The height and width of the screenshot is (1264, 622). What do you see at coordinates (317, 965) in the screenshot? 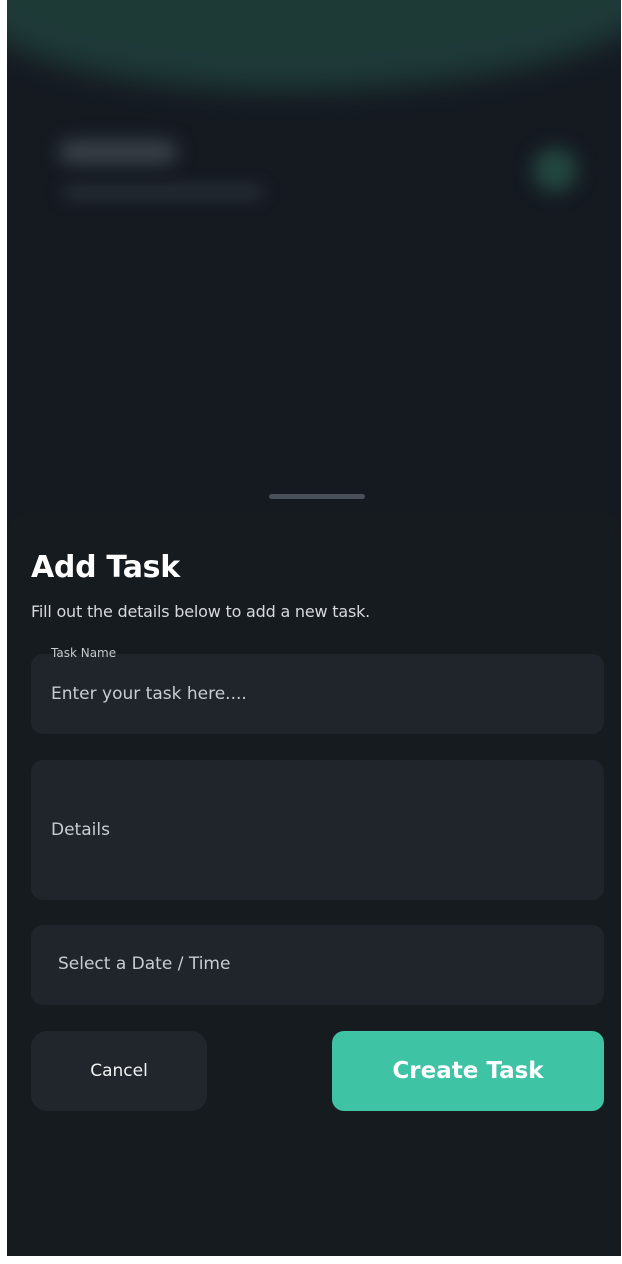
I see `date-time-picker: Select a Date / Time` at bounding box center [317, 965].